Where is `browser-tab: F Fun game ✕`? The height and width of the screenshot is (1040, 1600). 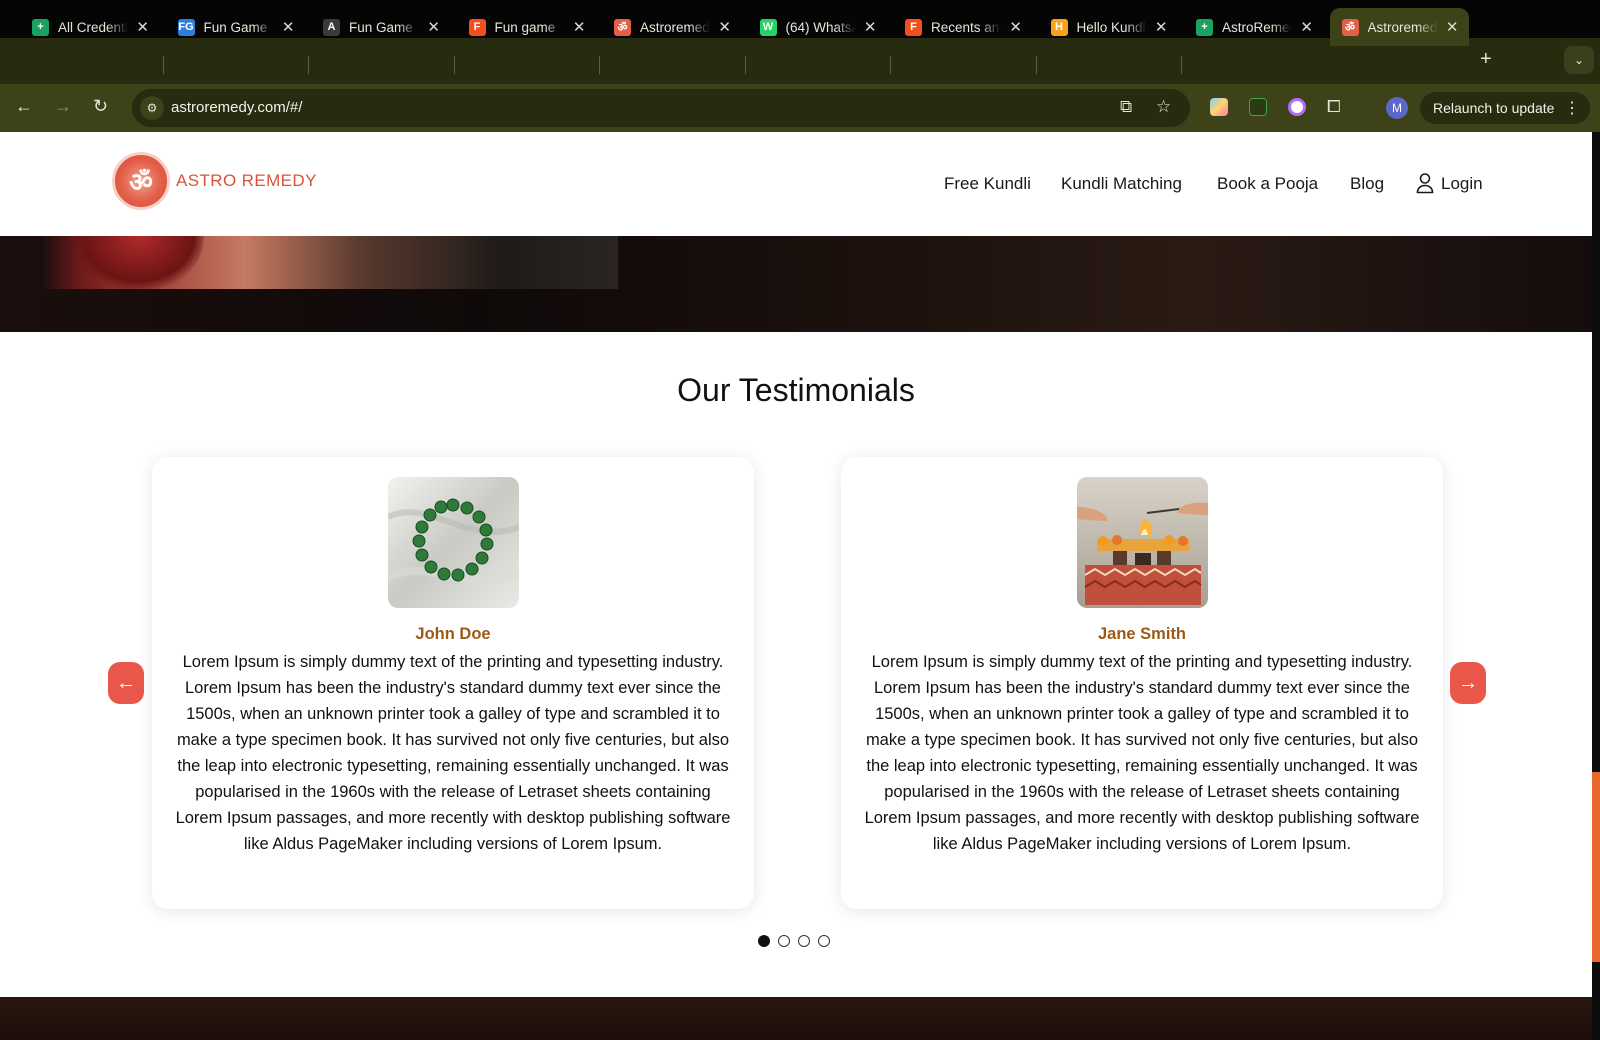 browser-tab: F Fun game ✕ is located at coordinates (526, 27).